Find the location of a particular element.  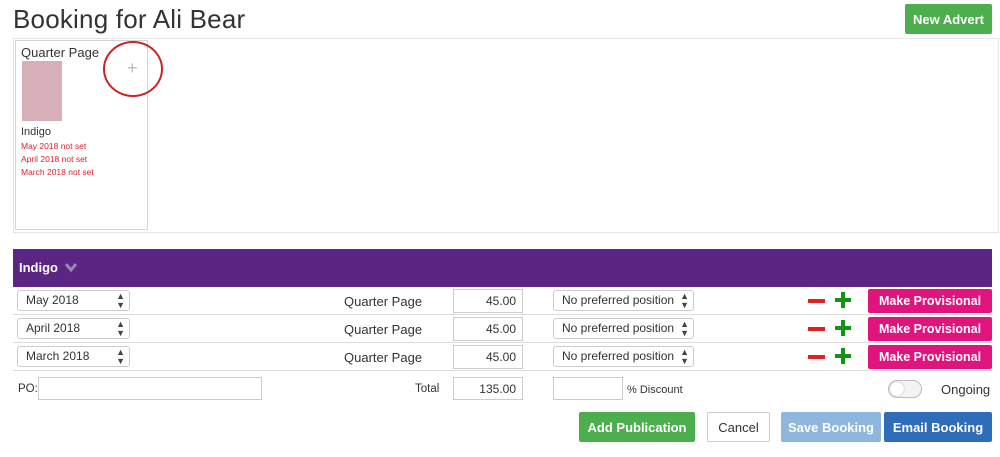

add-publication-button: Add Publication is located at coordinates (637, 427).